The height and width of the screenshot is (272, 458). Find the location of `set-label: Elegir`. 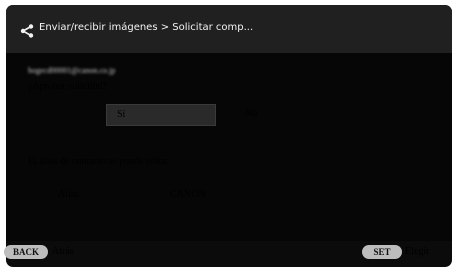

set-label: Elegir is located at coordinates (417, 251).